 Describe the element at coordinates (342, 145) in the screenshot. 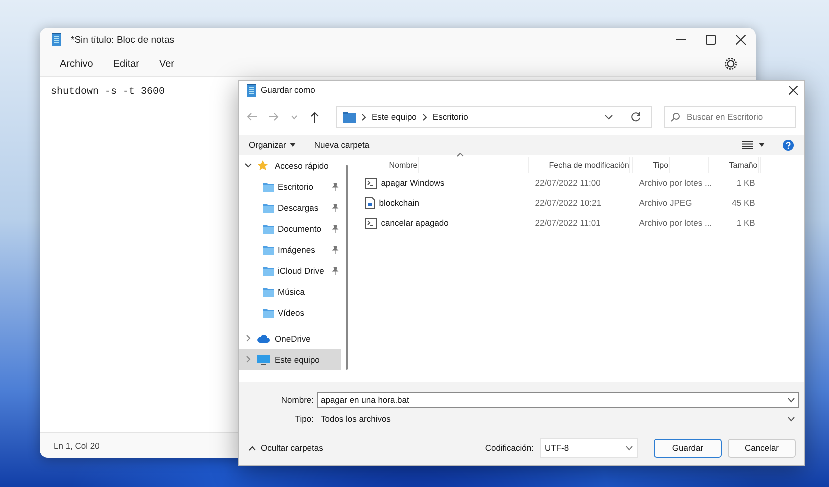

I see `toolbar-button: Nueva carpeta` at that location.